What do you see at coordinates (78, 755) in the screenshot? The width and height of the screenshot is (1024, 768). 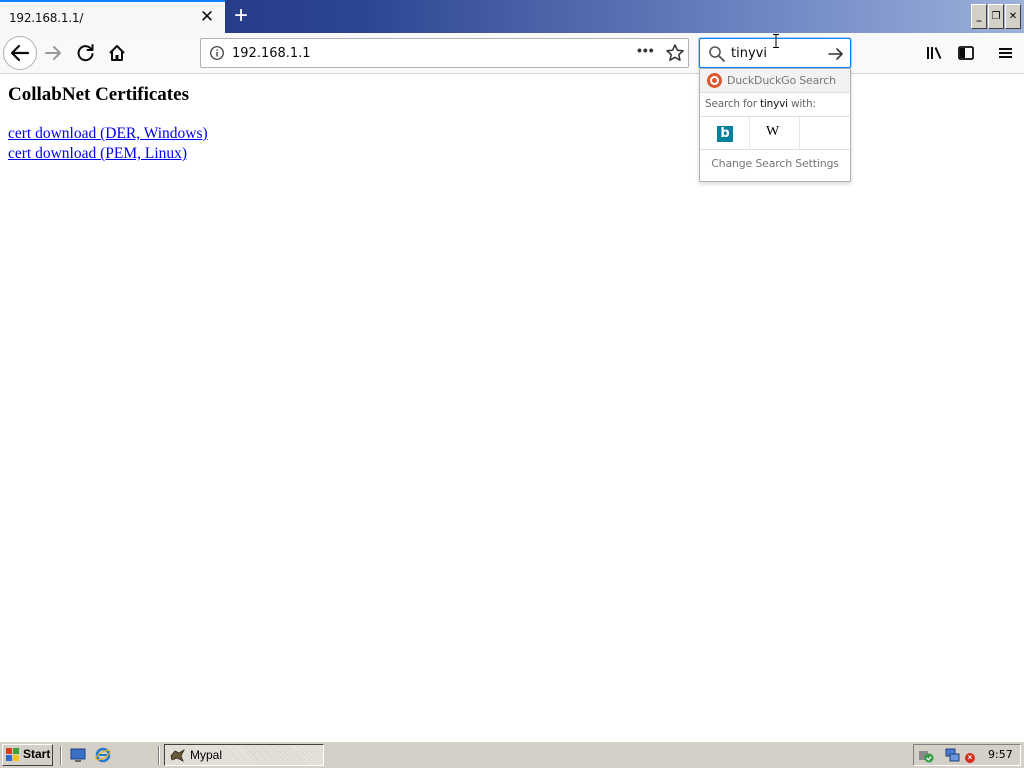 I see `show-desktop-icon` at bounding box center [78, 755].